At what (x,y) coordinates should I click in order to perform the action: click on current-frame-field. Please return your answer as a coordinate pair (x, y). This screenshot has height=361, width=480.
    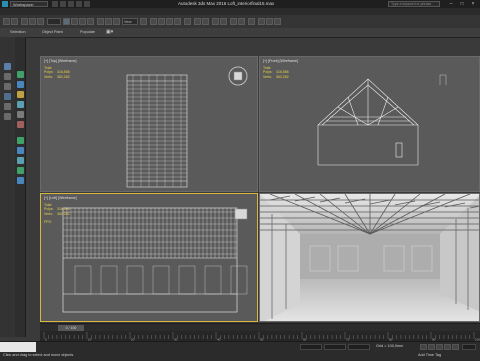
    Looking at the image, I should click on (469, 347).